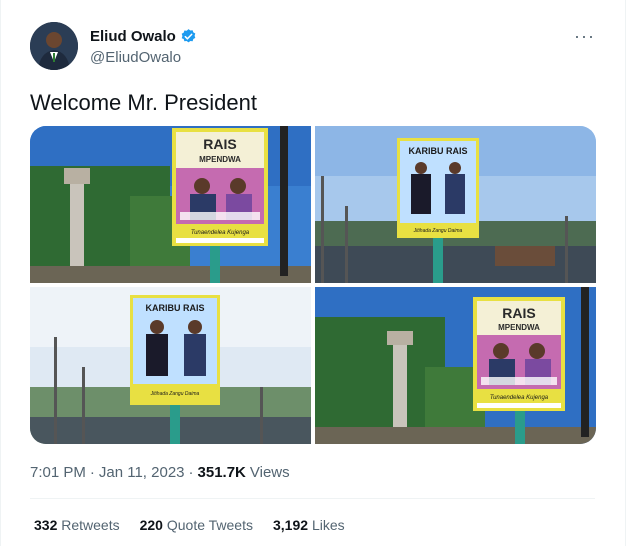 The image size is (626, 546). I want to click on likes-stat: 3,192 Likes, so click(309, 525).